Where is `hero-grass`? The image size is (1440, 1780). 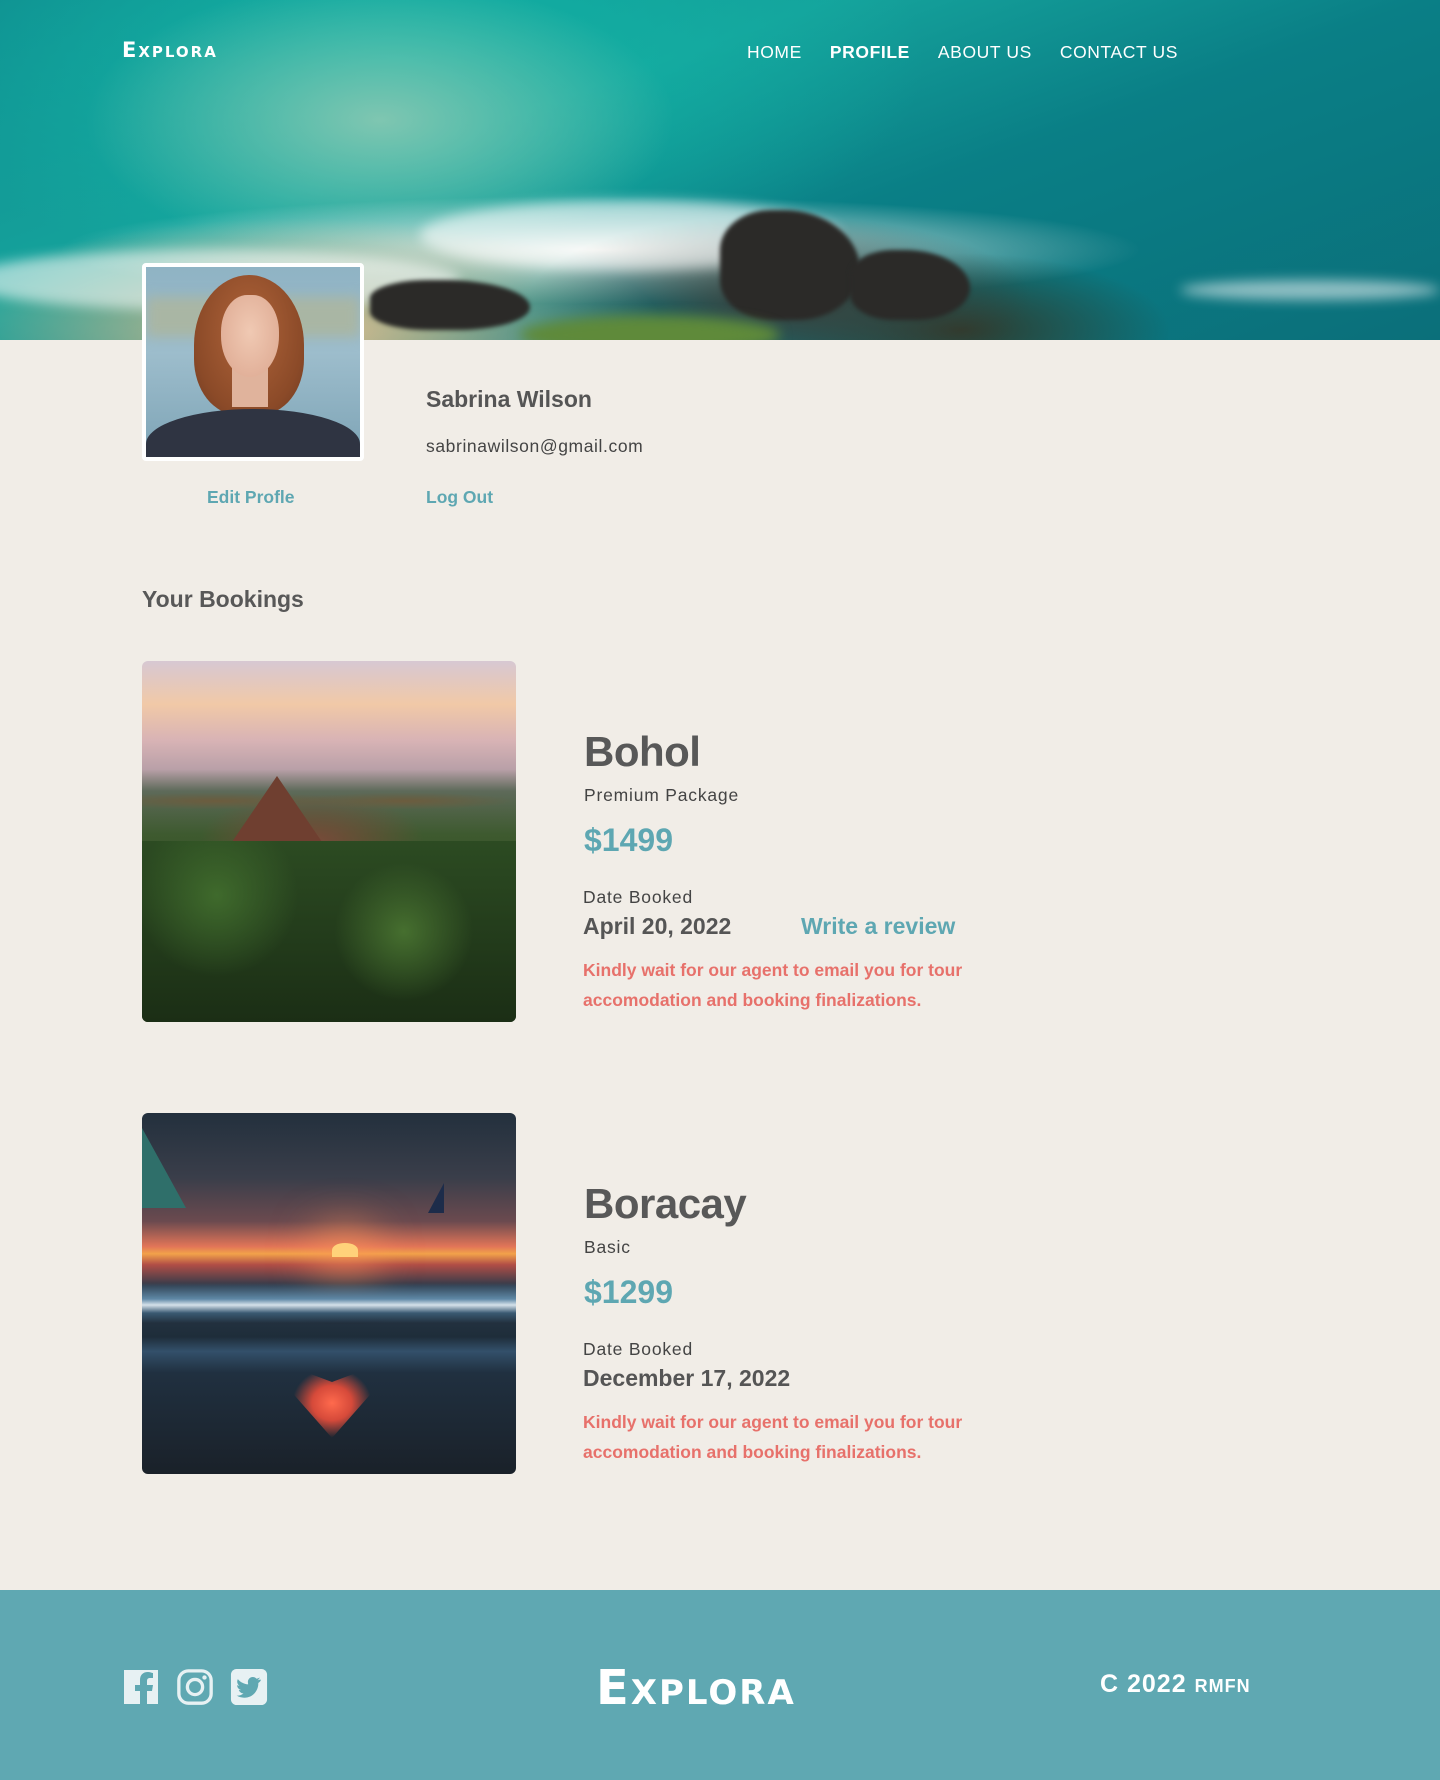
hero-grass is located at coordinates (650, 327).